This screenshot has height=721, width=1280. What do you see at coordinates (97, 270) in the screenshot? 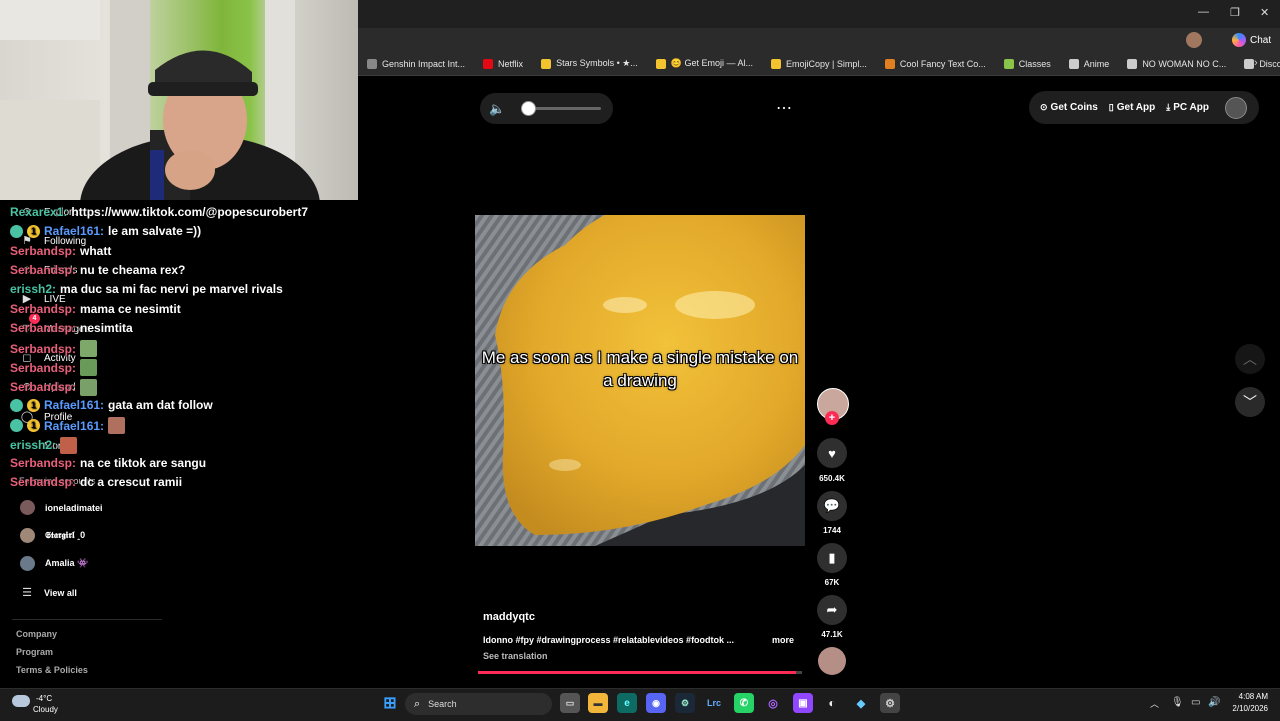
I see `chat-message: Serbandsp: nu te cheama rex?` at bounding box center [97, 270].